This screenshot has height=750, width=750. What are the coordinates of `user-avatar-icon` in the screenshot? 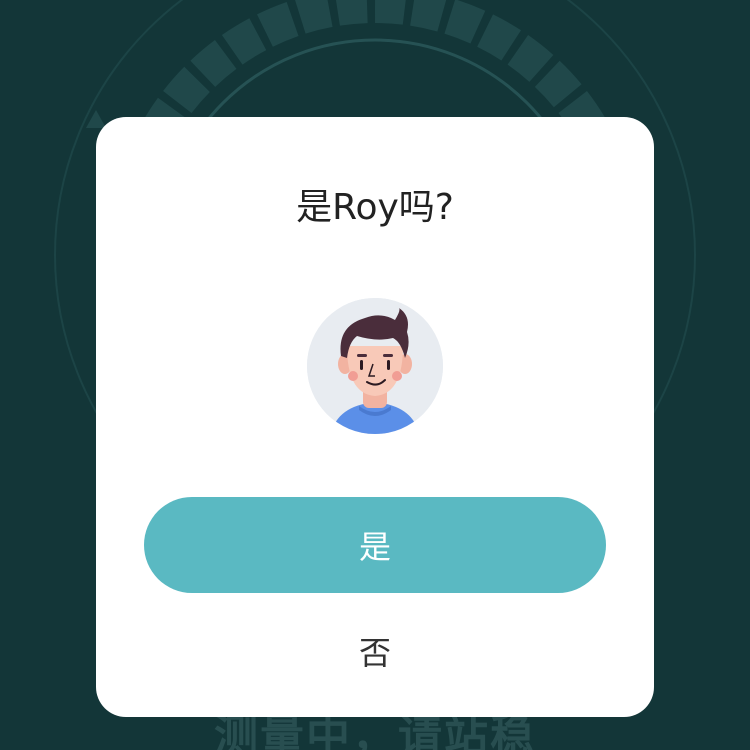 It's located at (375, 366).